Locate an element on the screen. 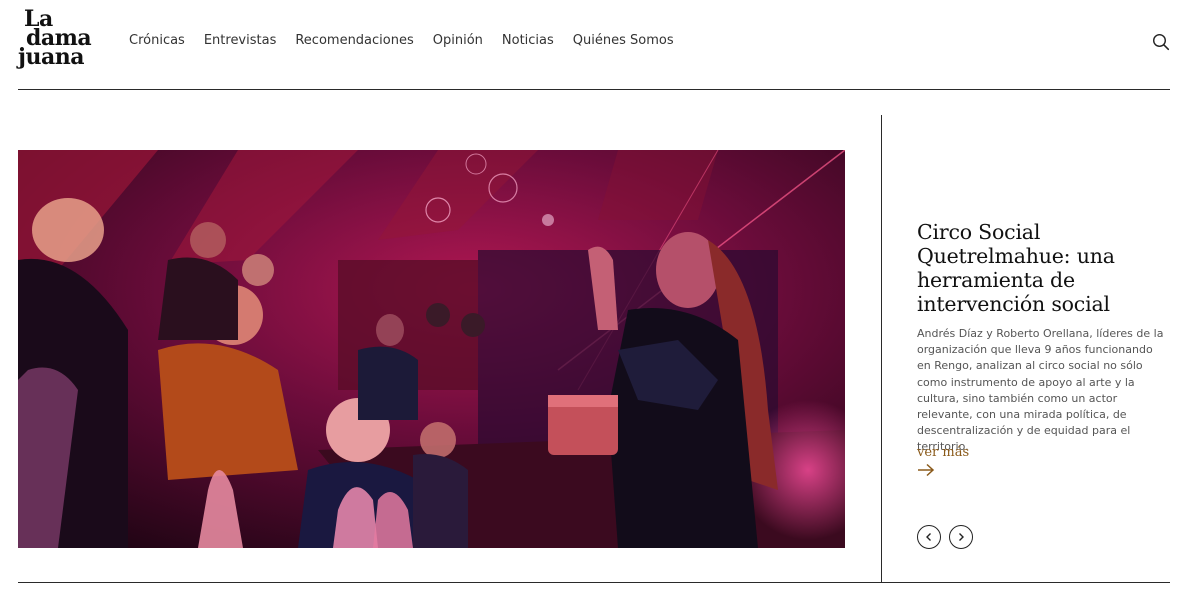  nav-item-quienes-somos: Quiénes Somos is located at coordinates (623, 40).